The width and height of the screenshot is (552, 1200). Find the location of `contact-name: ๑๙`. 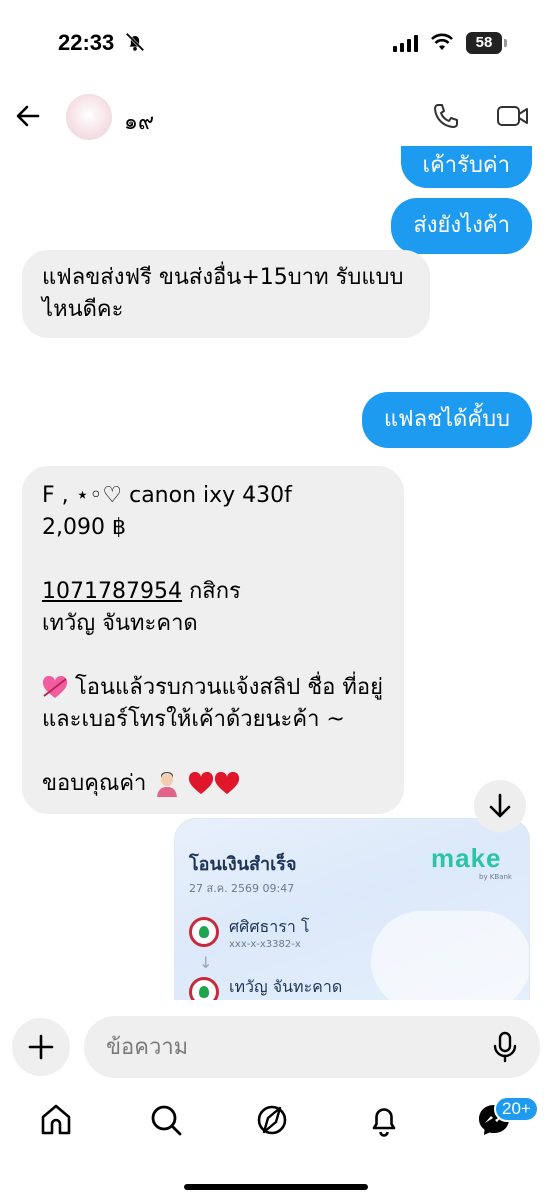

contact-name: ๑๙ is located at coordinates (139, 121).